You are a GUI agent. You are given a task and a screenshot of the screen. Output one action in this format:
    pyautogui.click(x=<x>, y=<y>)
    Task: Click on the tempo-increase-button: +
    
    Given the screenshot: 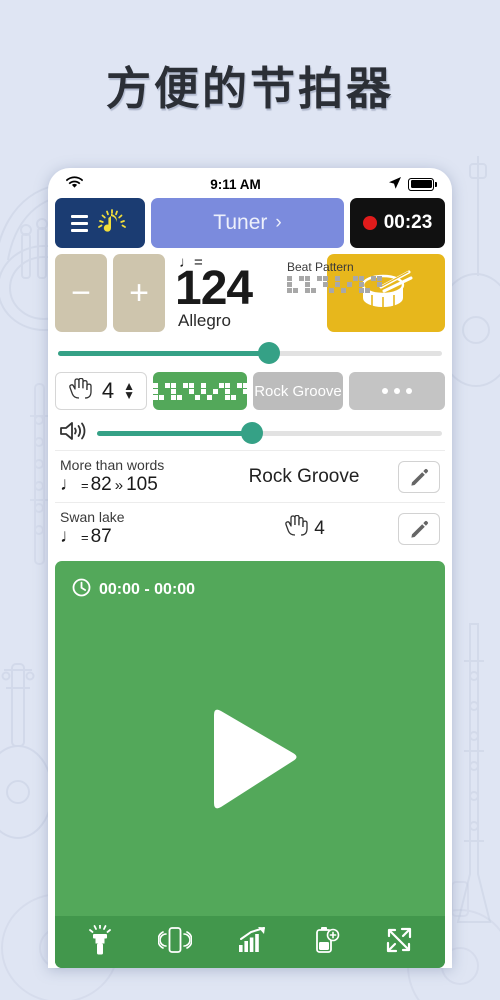 What is the action you would take?
    pyautogui.click(x=139, y=293)
    